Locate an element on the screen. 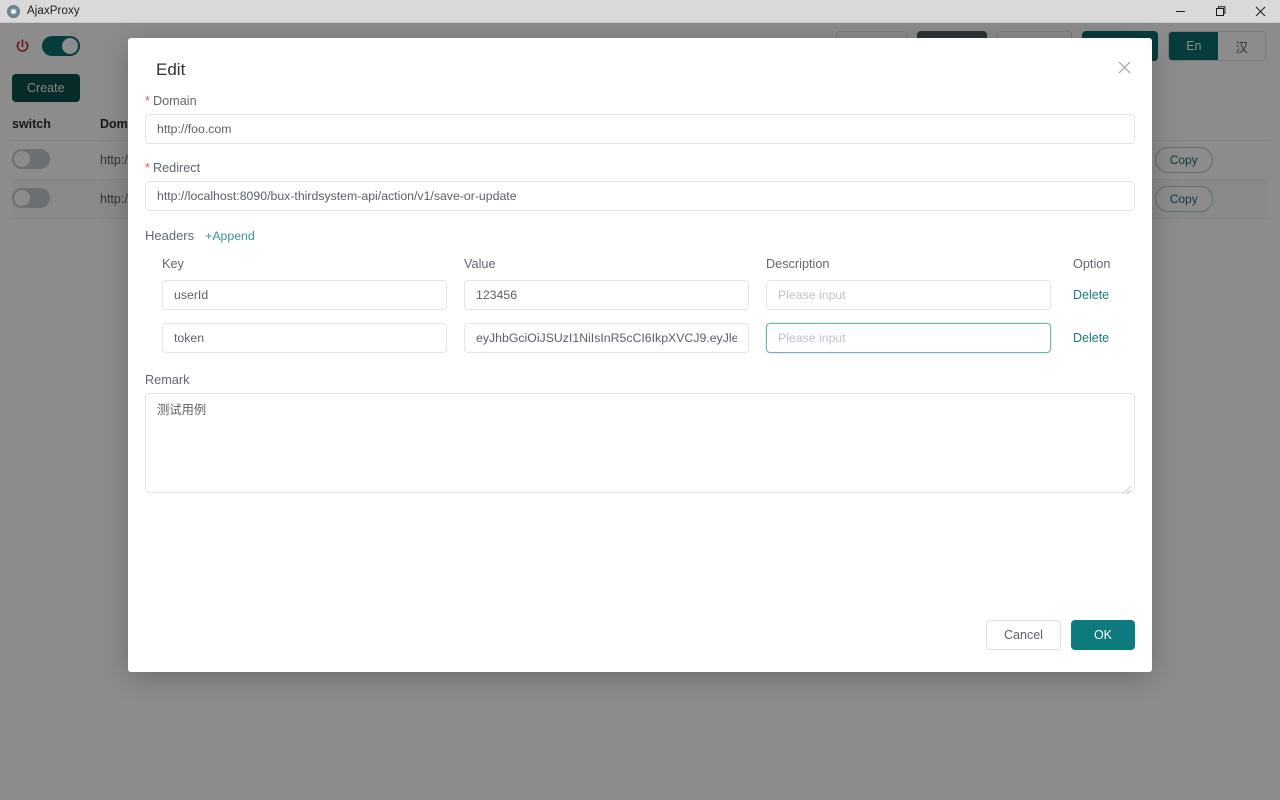 The height and width of the screenshot is (800, 1280). dialog-footer: Cancel OK is located at coordinates (640, 639).